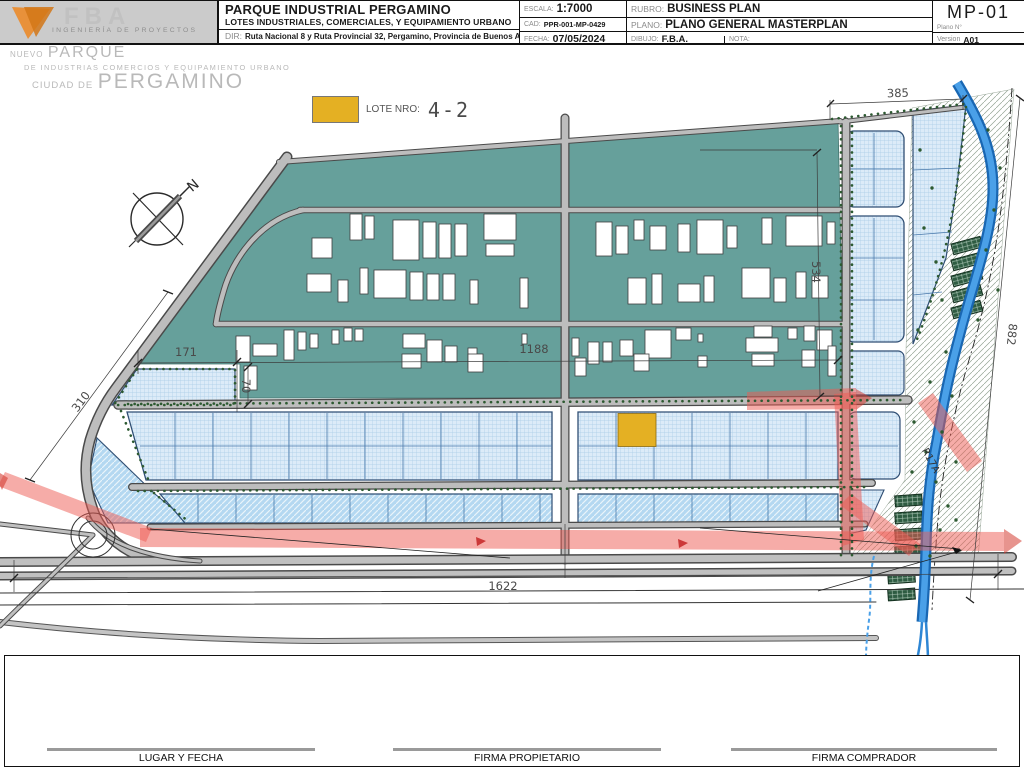 The image size is (1024, 768). What do you see at coordinates (739, 39) in the screenshot?
I see `nota-label: NOTA:` at bounding box center [739, 39].